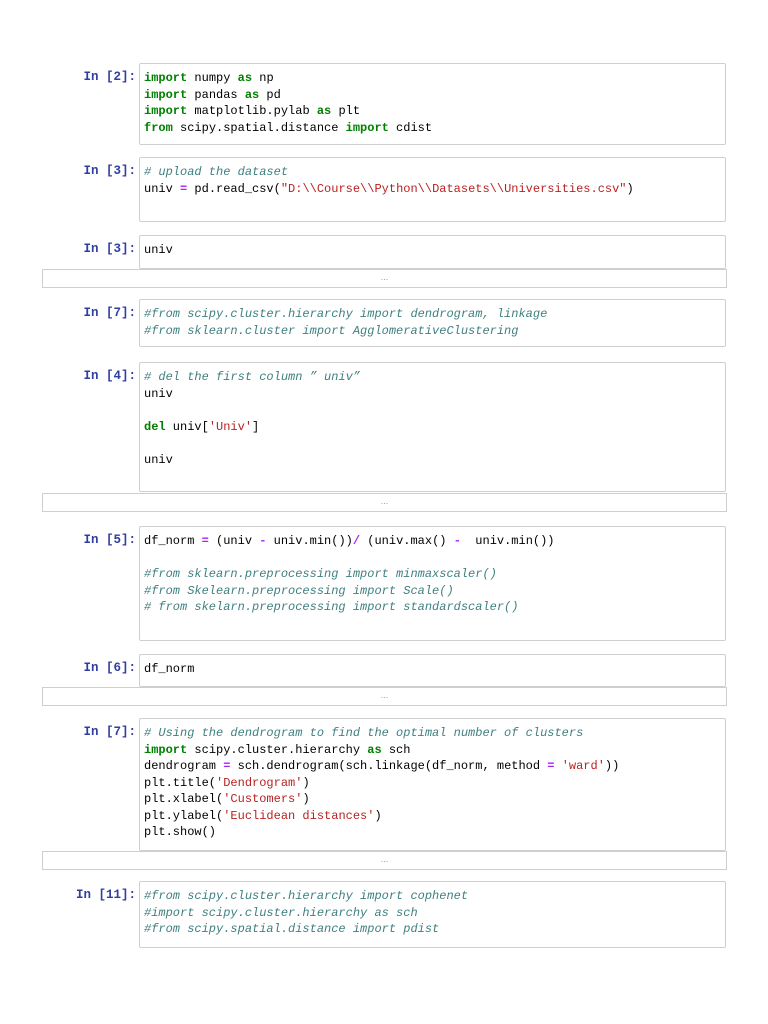 The width and height of the screenshot is (768, 1024). I want to click on code-line: plt.xlabel('Customers'), so click(434, 799).